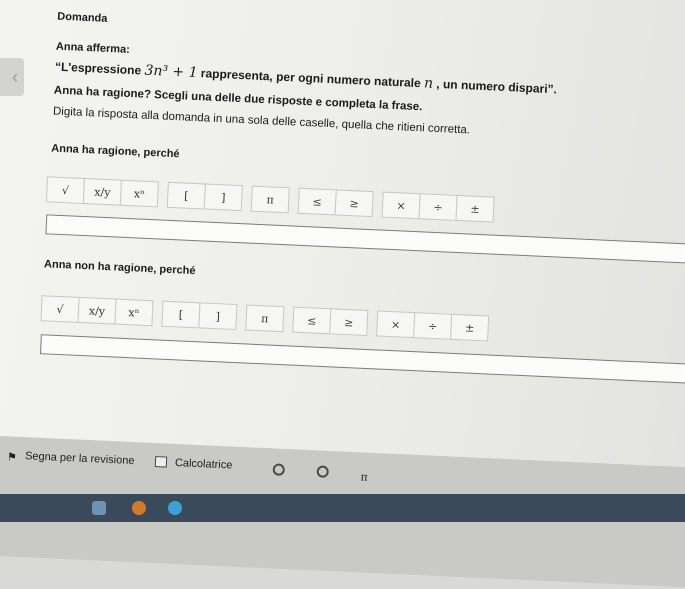 The width and height of the screenshot is (685, 589). What do you see at coordinates (80, 458) in the screenshot?
I see `mark-for-review-button: Segna per la revisione` at bounding box center [80, 458].